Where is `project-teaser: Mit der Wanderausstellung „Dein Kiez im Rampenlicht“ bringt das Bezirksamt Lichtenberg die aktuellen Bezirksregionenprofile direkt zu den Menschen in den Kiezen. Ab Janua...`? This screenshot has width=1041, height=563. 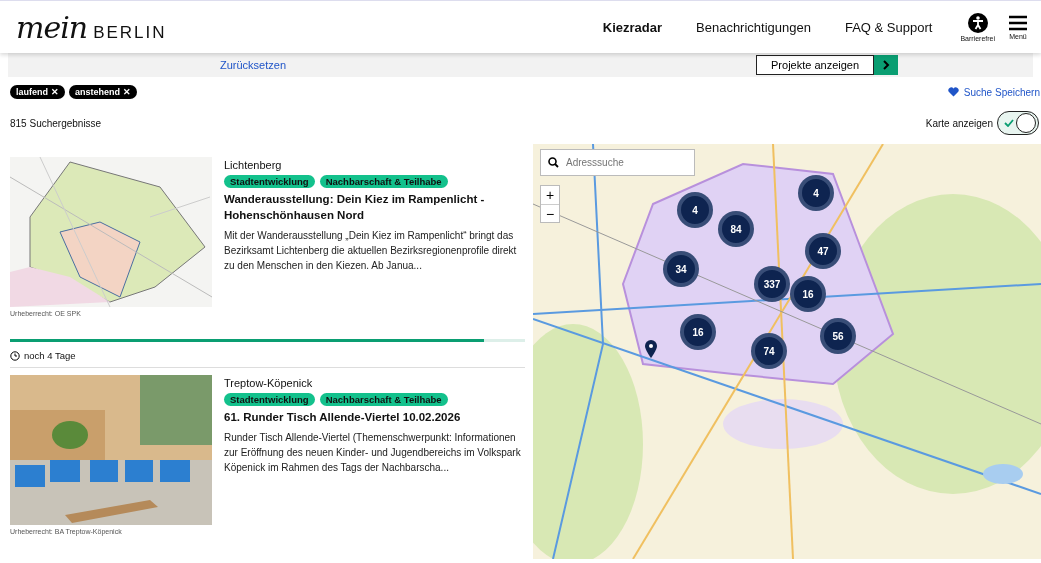
project-teaser: Mit der Wanderausstellung „Dein Kiez im Rampenlicht“ bringt das Bezirksamt Lichtenberg die aktuellen Bezirksregionenprofile direkt zu den Menschen in den Kiezen. Ab Janua... is located at coordinates (371, 251).